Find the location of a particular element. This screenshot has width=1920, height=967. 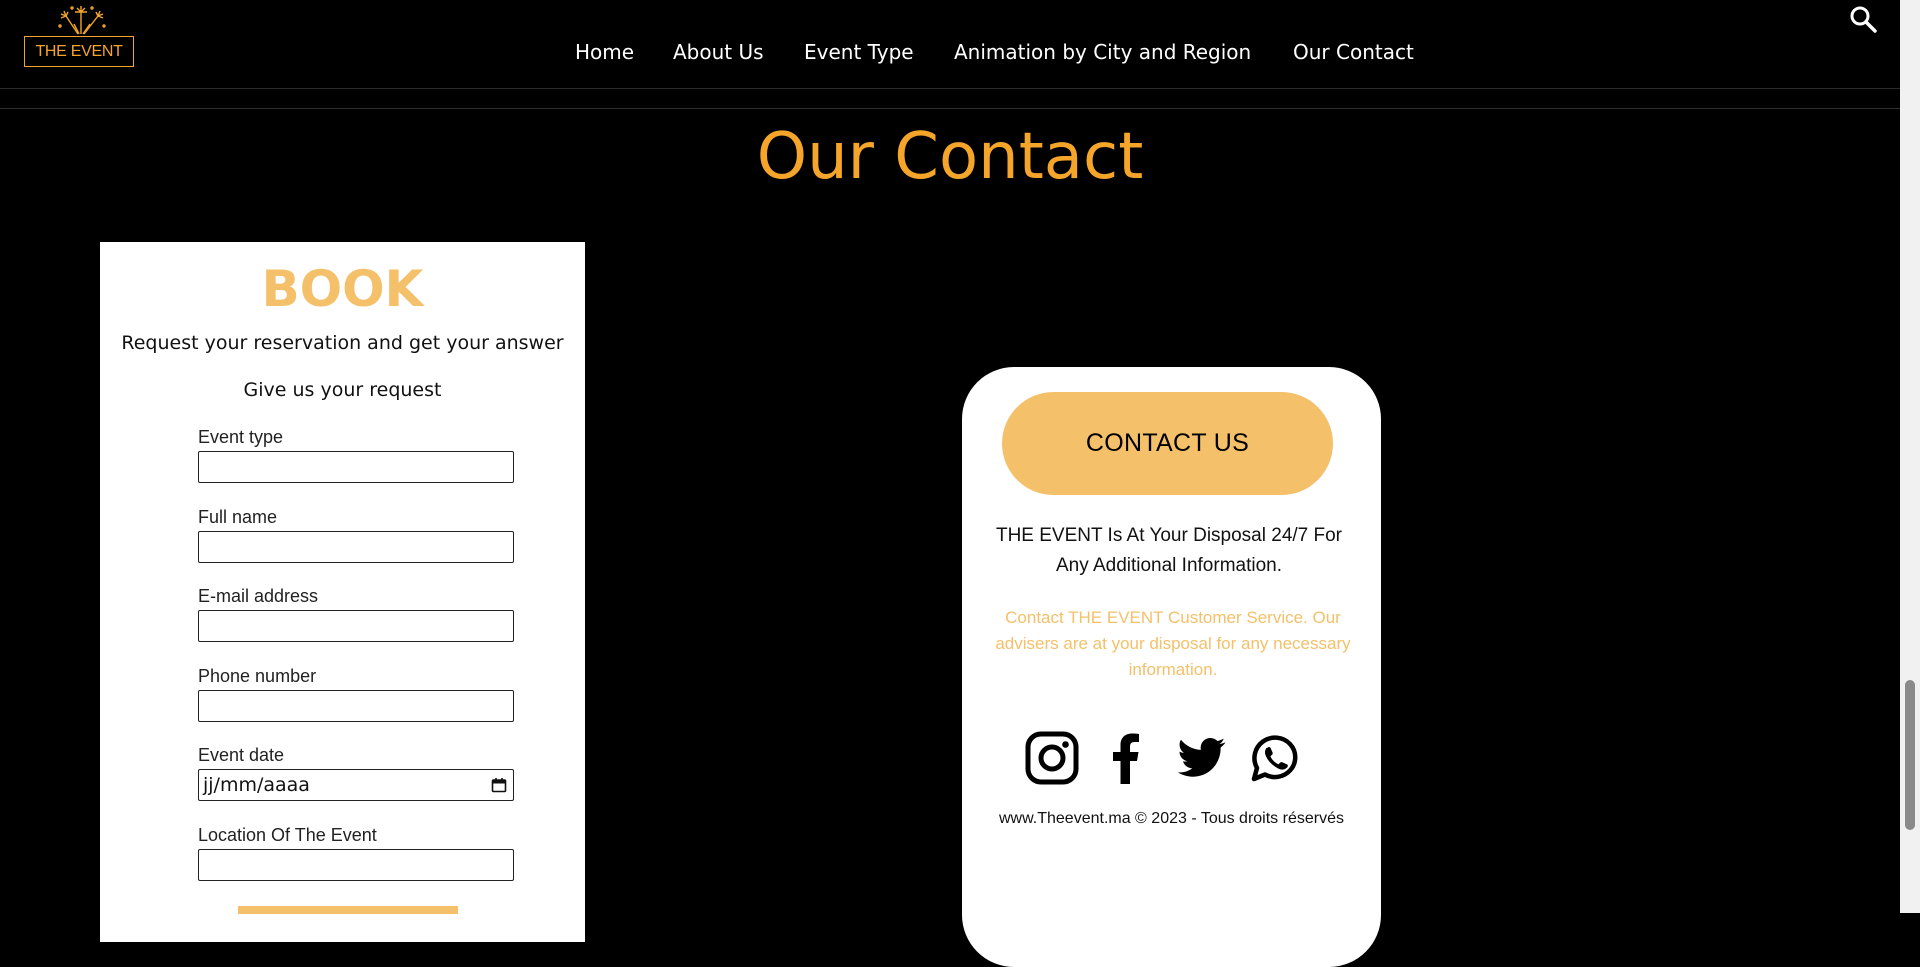

full-name-input is located at coordinates (356, 547).